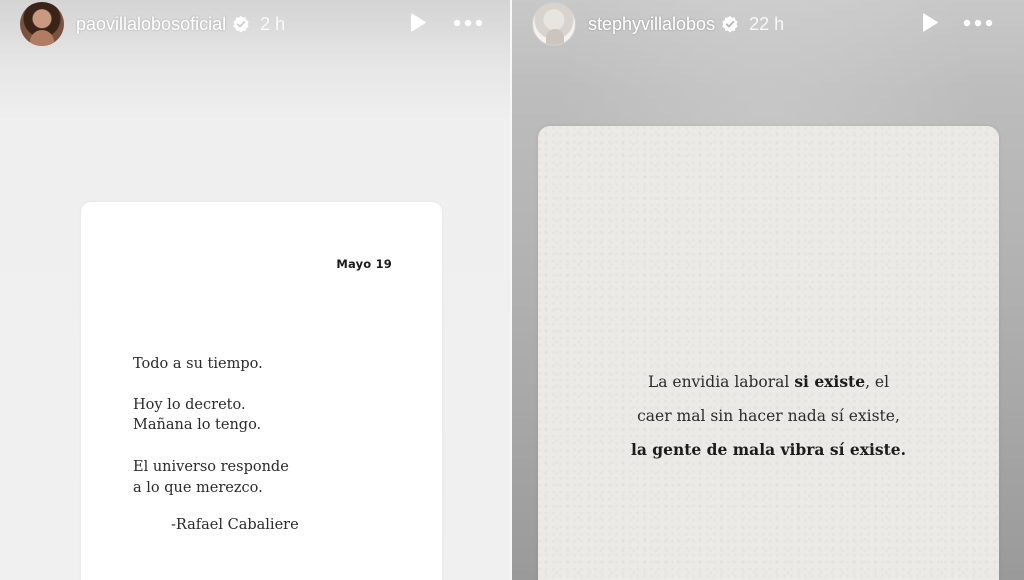 Image resolution: width=1024 pixels, height=580 pixels. What do you see at coordinates (721, 382) in the screenshot?
I see `quote-text: La envidia laboral` at bounding box center [721, 382].